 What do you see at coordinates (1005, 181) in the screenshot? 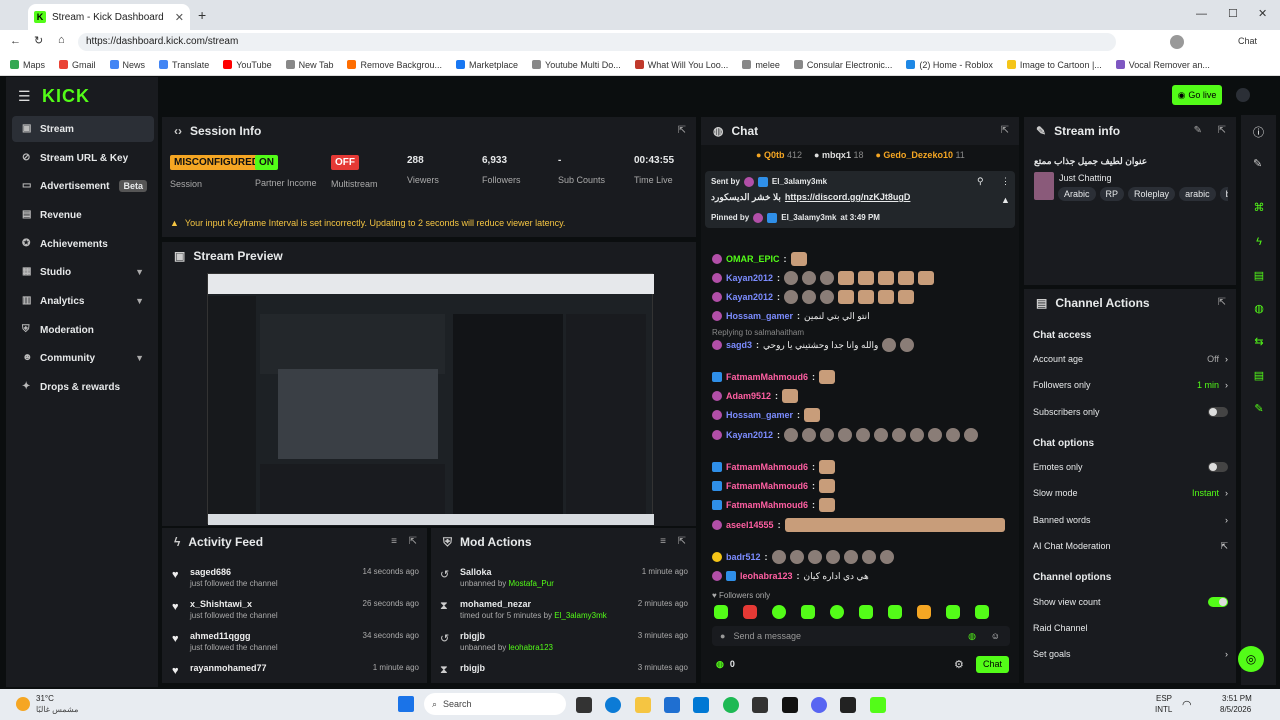
I see `more-icon: ⋮` at bounding box center [1005, 181].